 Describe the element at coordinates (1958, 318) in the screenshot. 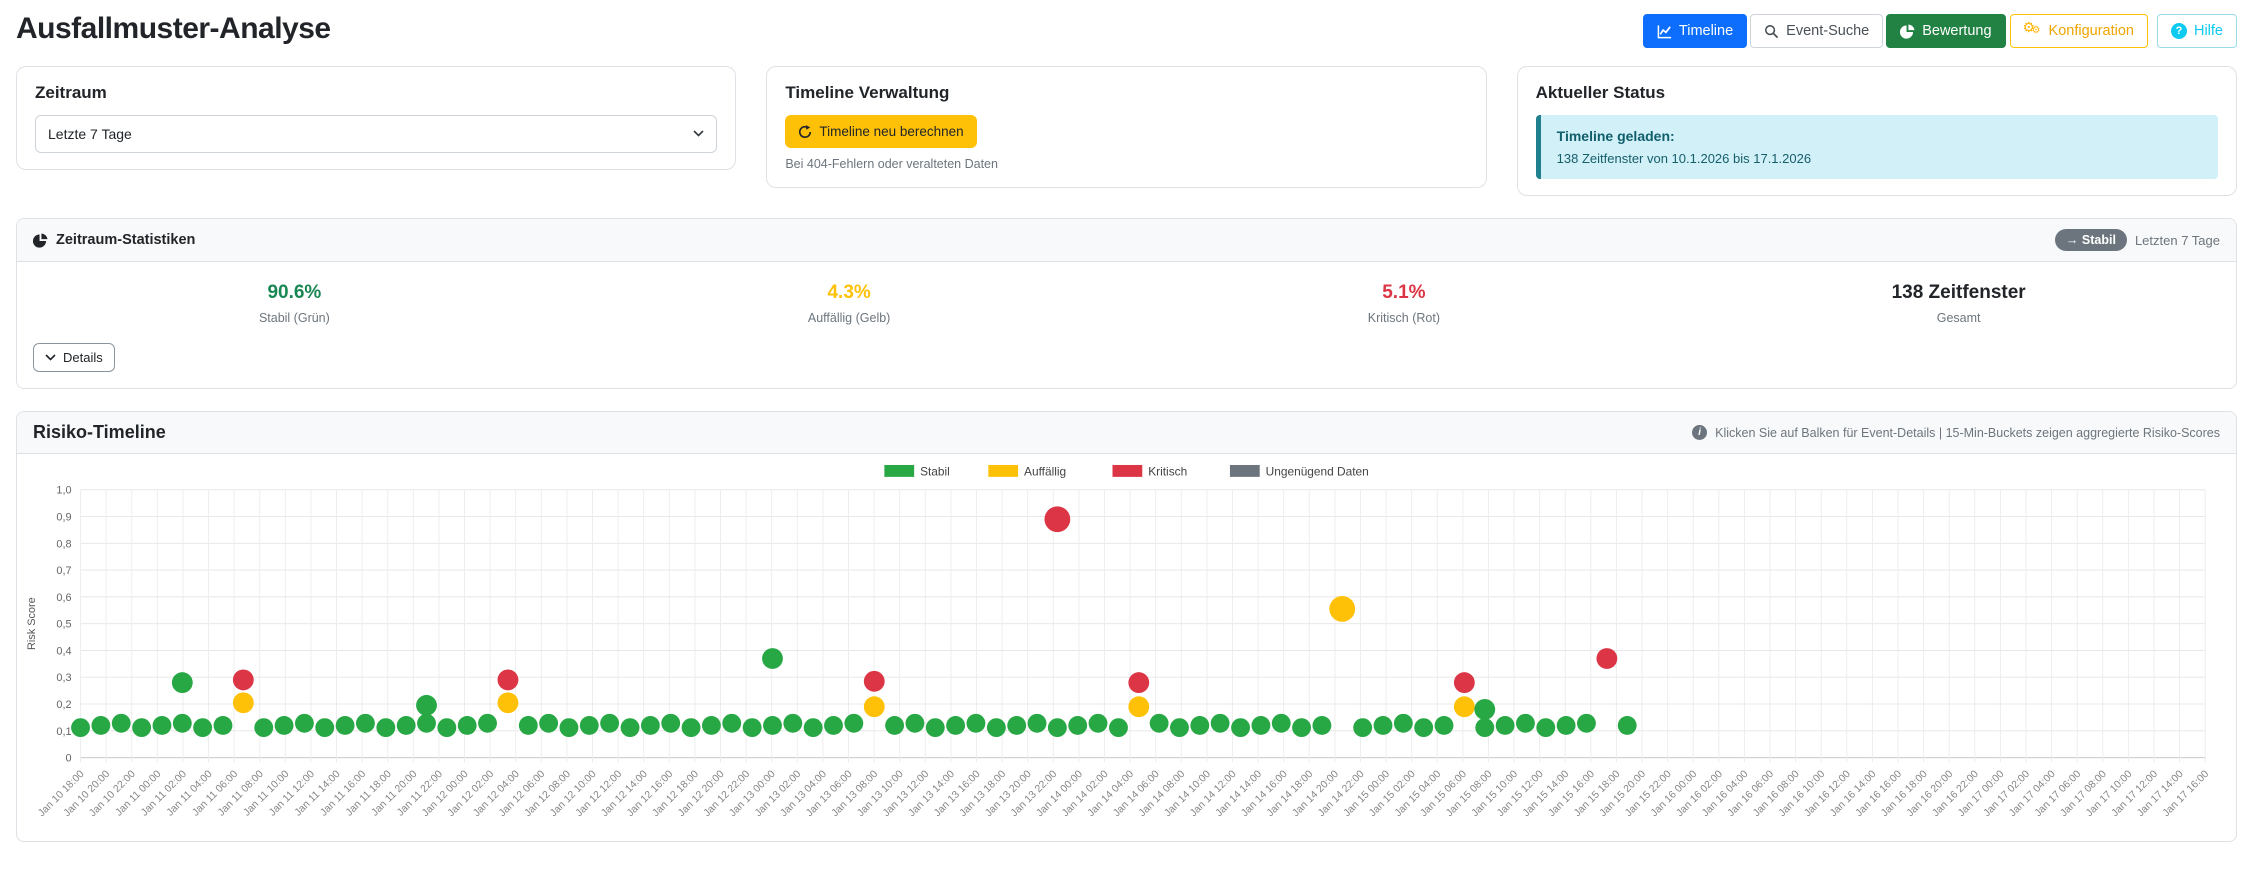

I see `stat-label: Gesamt` at that location.